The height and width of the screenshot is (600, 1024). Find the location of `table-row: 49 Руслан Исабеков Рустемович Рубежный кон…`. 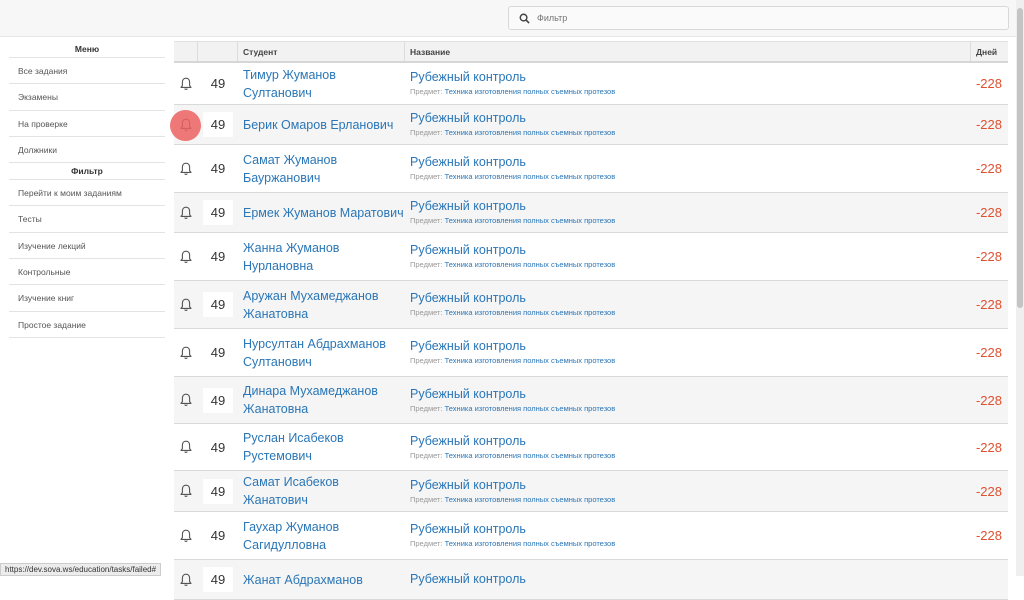

table-row: 49 Руслан Исабеков Рустемович Рубежный кон… is located at coordinates (591, 447).